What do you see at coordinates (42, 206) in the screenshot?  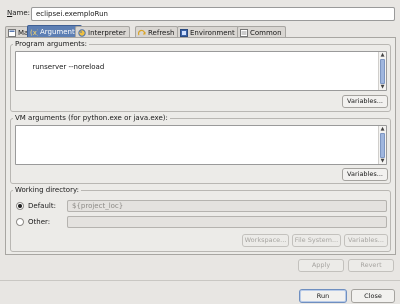 I see `default-label: Default:` at bounding box center [42, 206].